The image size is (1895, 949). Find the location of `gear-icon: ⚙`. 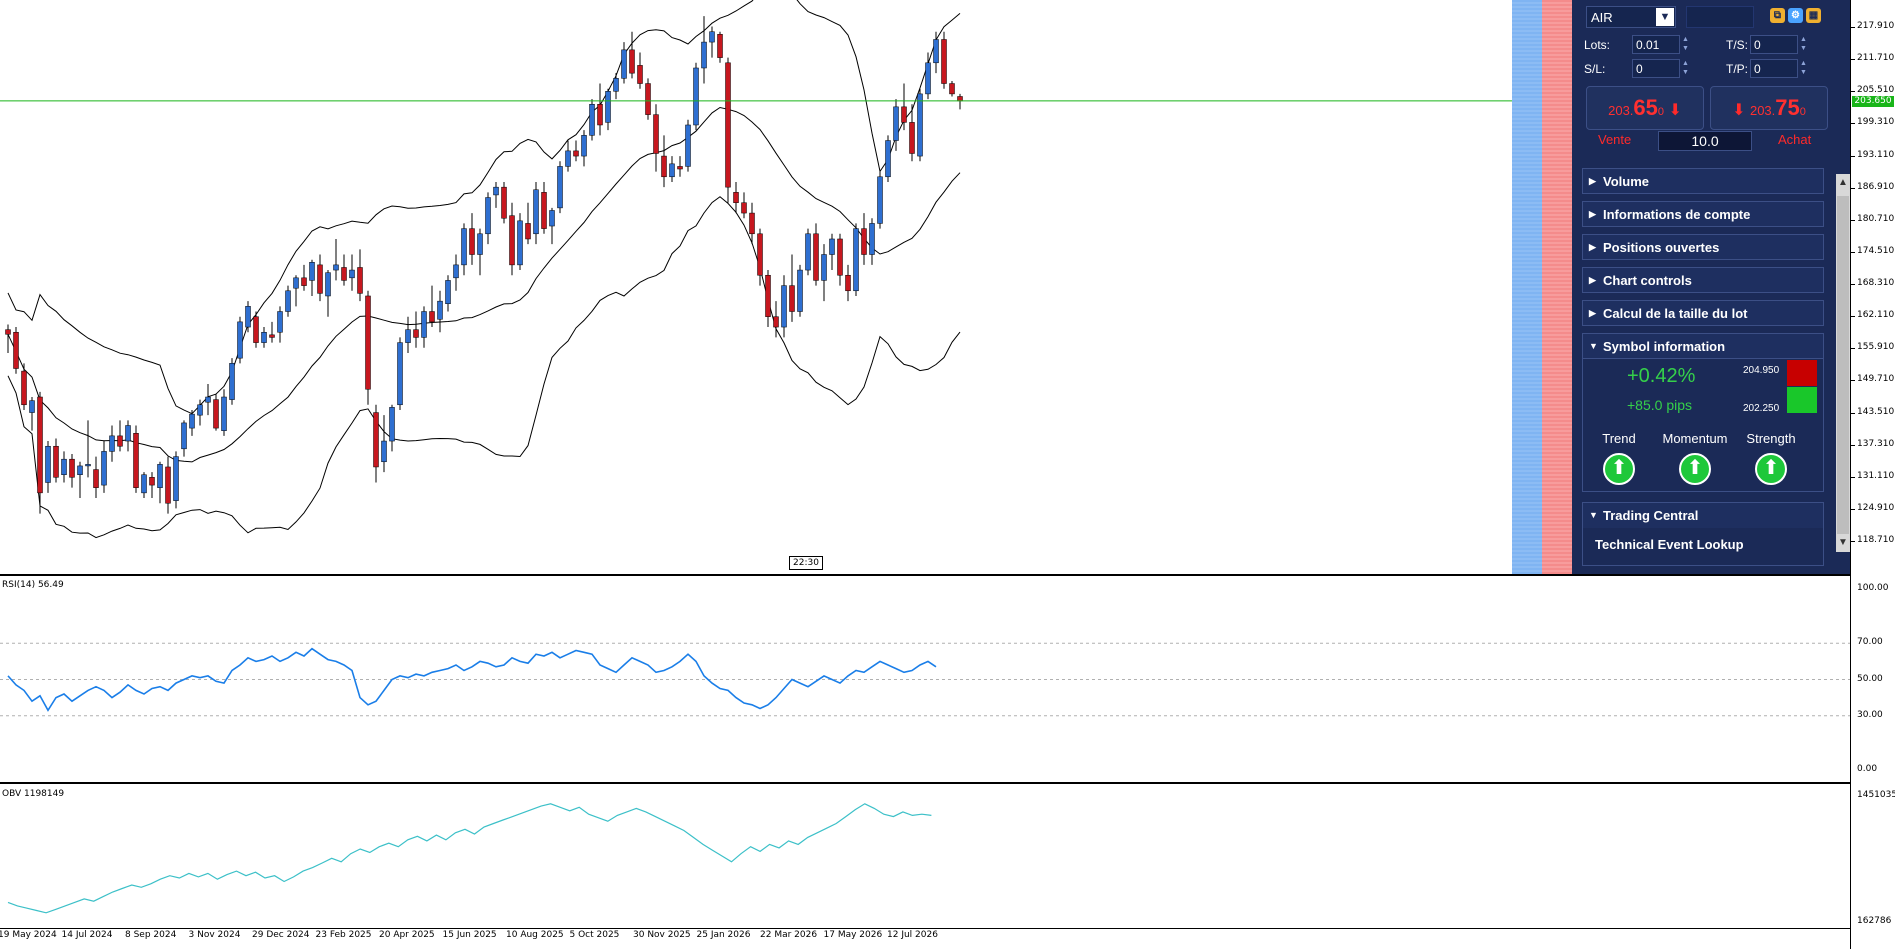

gear-icon: ⚙ is located at coordinates (1795, 15).